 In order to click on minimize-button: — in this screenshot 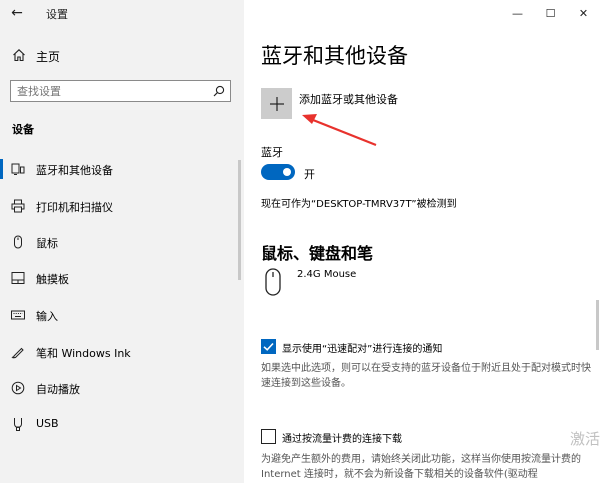, I will do `click(517, 13)`.